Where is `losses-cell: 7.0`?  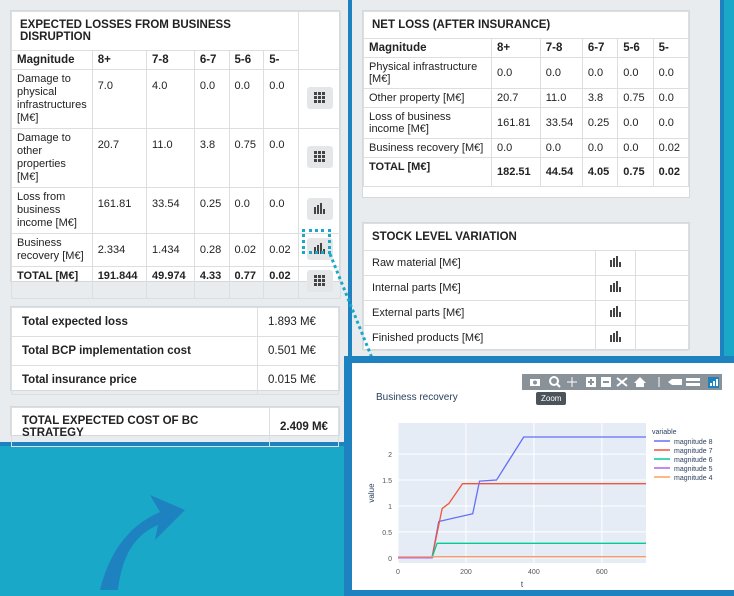 losses-cell: 7.0 is located at coordinates (119, 99).